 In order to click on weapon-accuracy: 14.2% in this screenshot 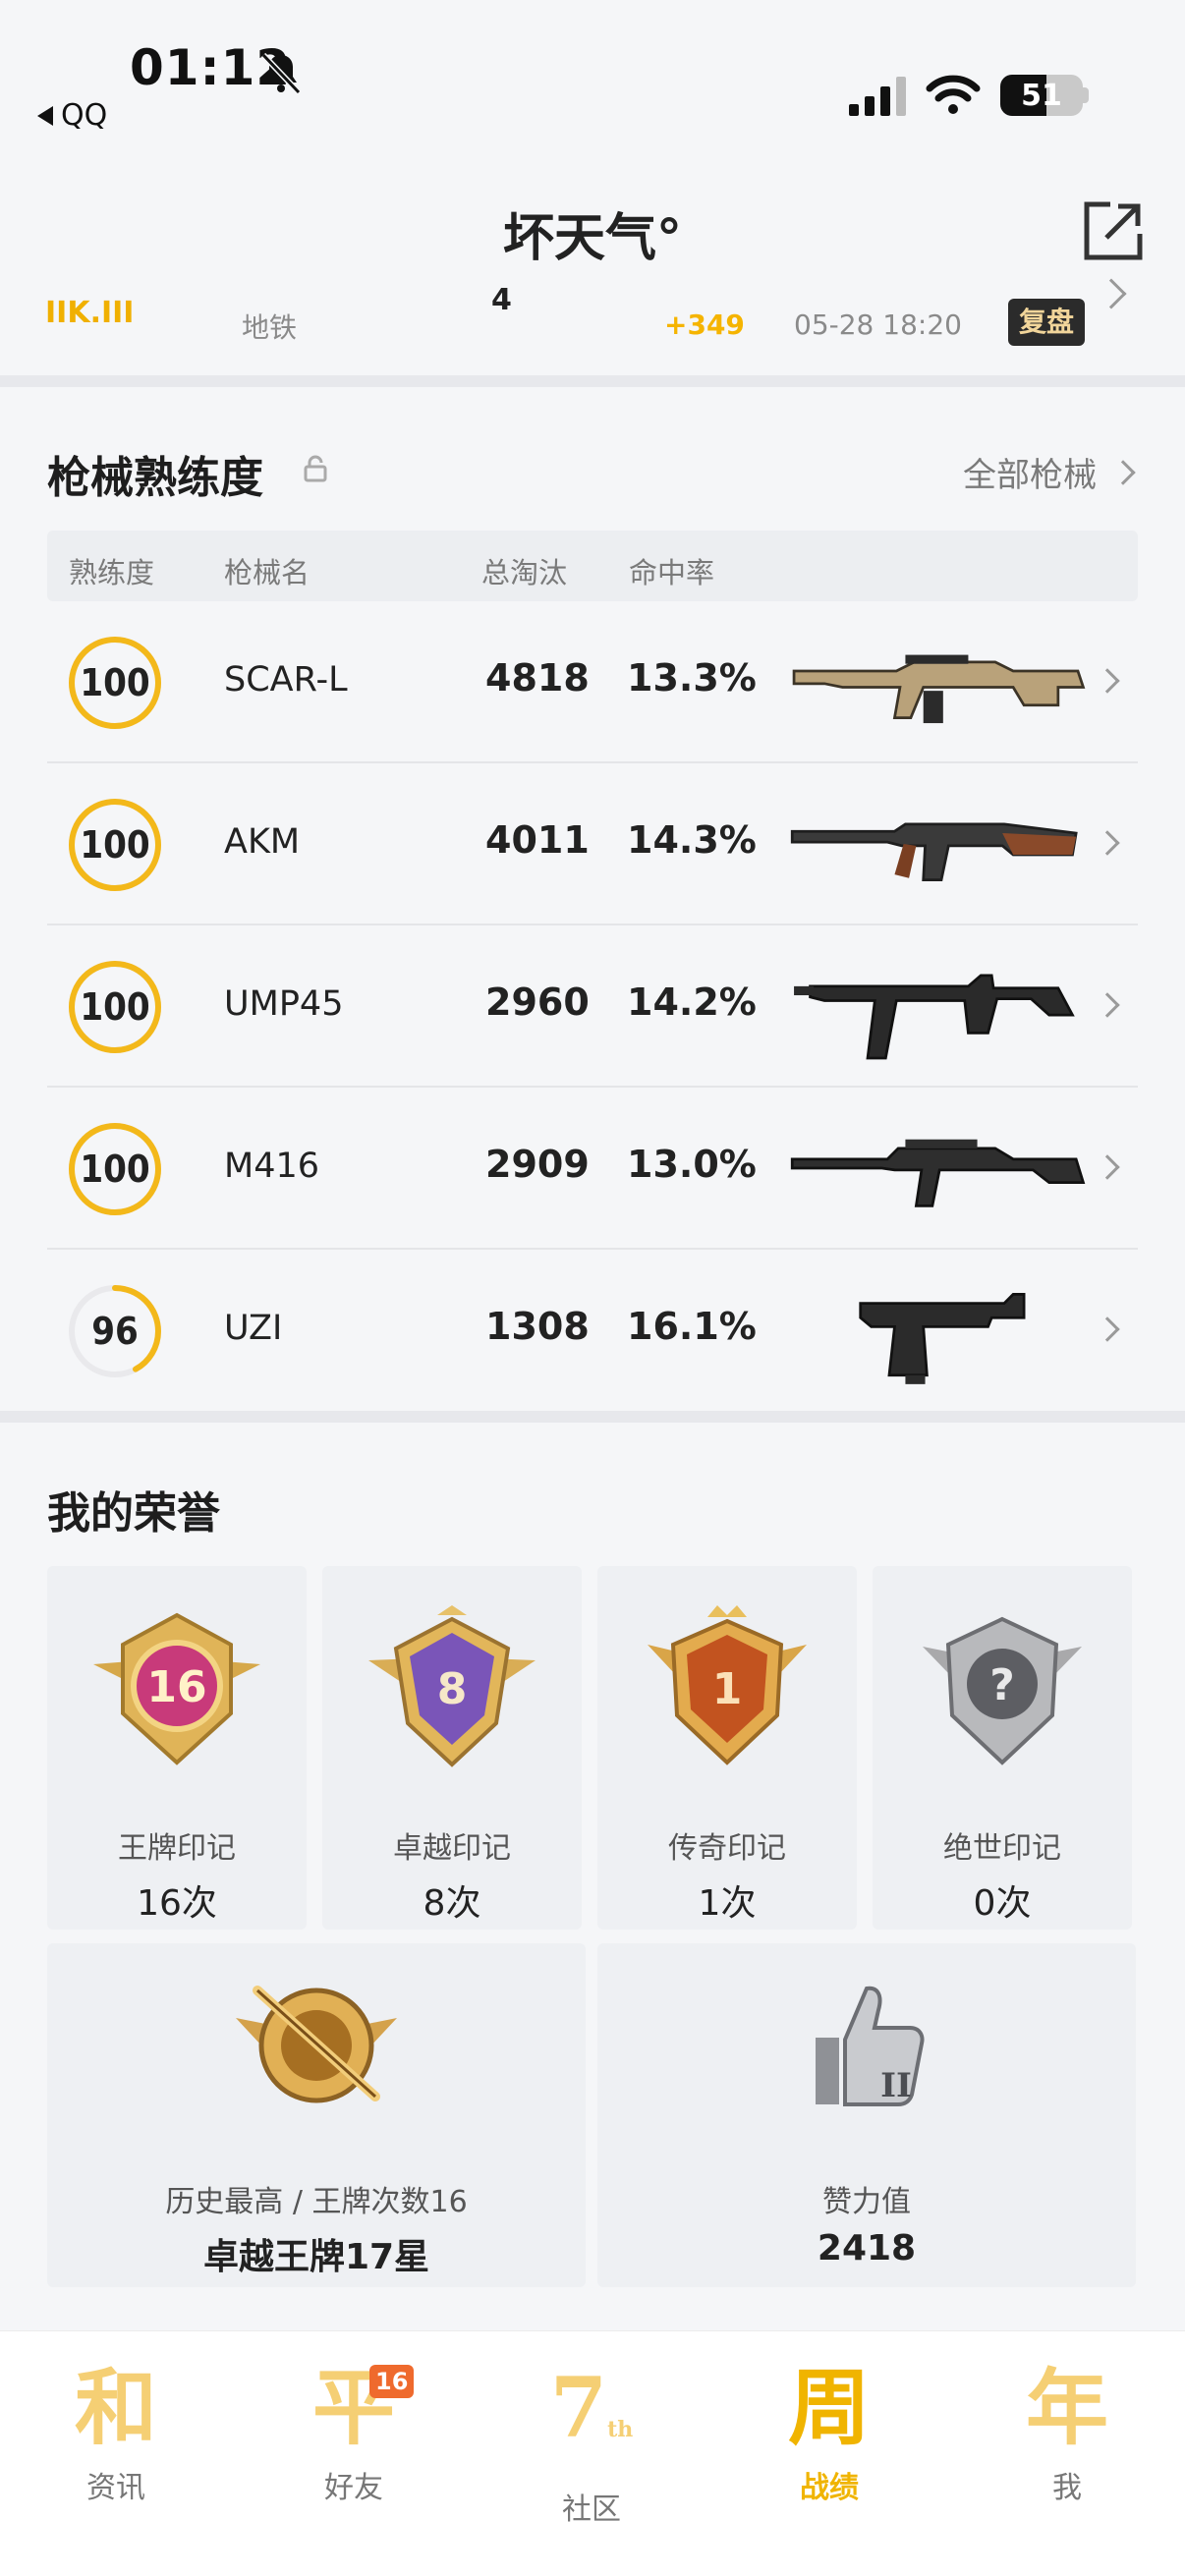, I will do `click(692, 1002)`.